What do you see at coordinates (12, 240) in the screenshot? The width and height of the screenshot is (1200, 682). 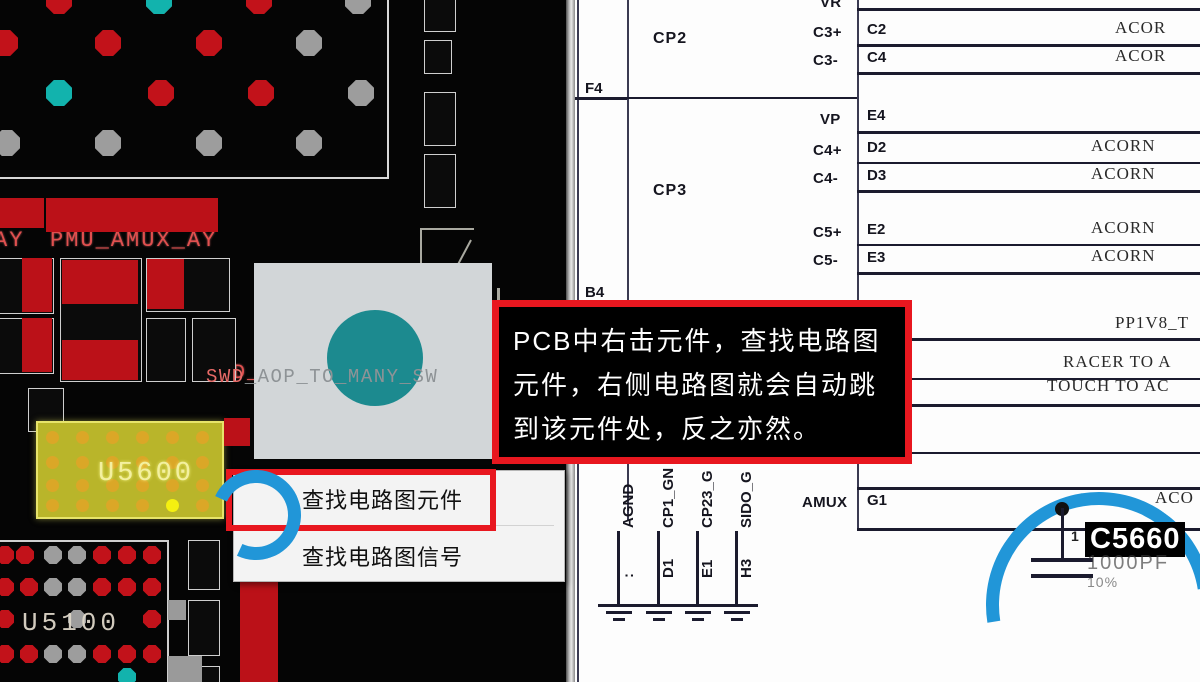 I see `pcb-silk-ay: AY` at bounding box center [12, 240].